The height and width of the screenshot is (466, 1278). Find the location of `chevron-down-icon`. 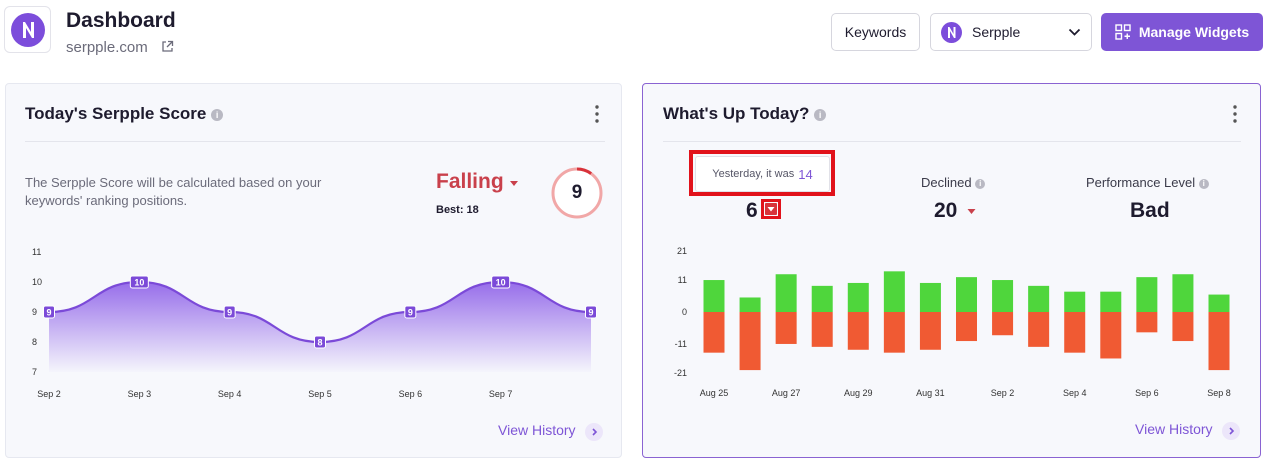

chevron-down-icon is located at coordinates (1074, 32).